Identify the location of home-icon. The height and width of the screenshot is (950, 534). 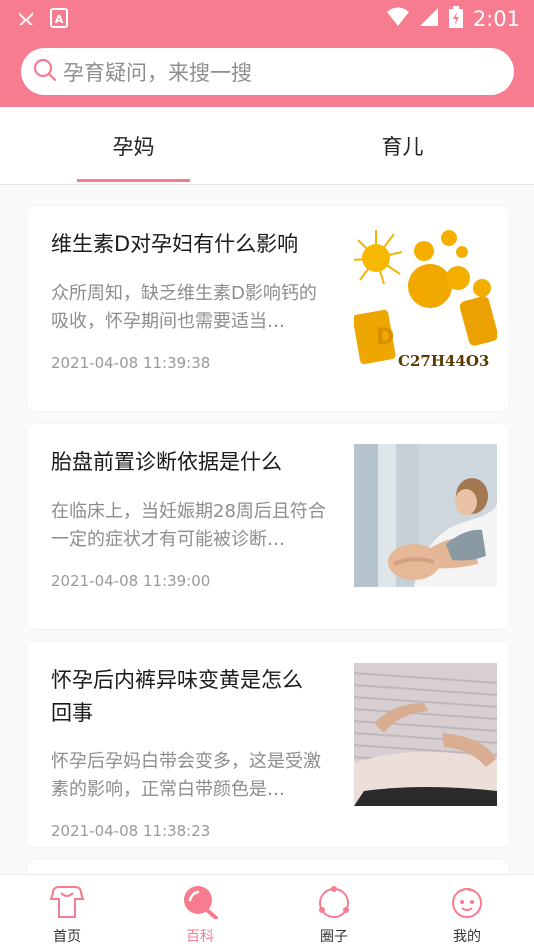
(67, 904).